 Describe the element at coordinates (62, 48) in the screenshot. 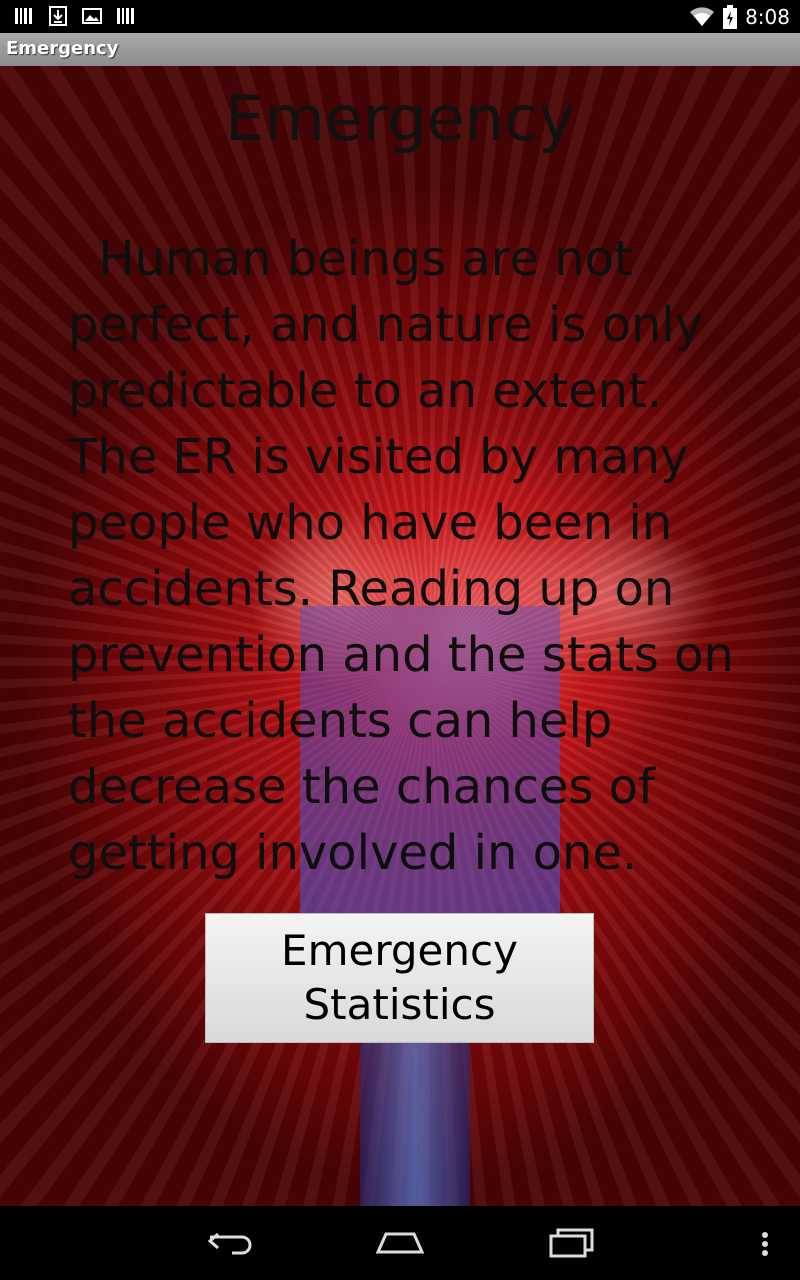

I see `app-title: Emergency` at that location.